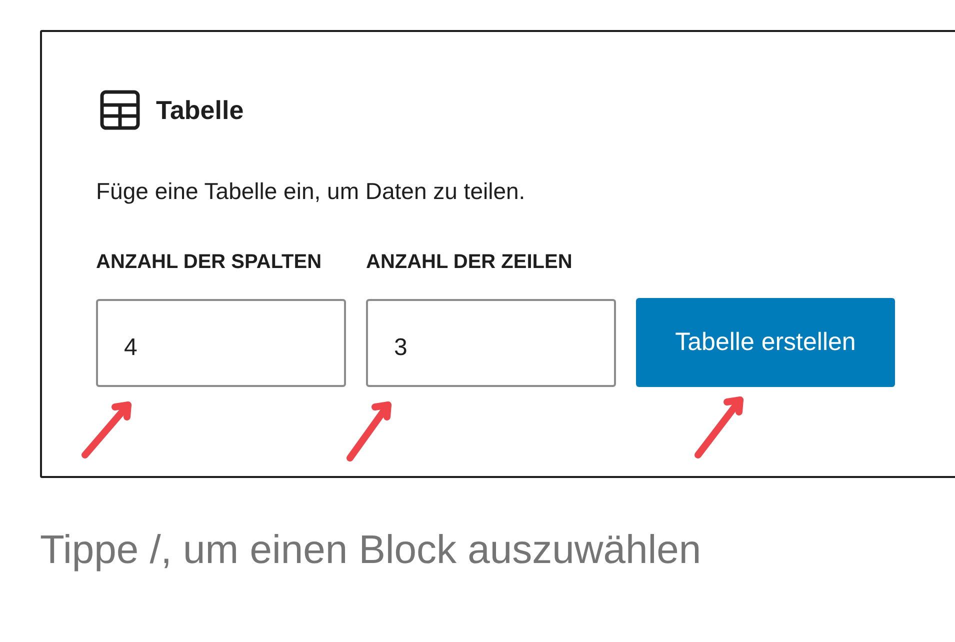 The width and height of the screenshot is (955, 642). Describe the element at coordinates (120, 110) in the screenshot. I see `table-icon` at that location.